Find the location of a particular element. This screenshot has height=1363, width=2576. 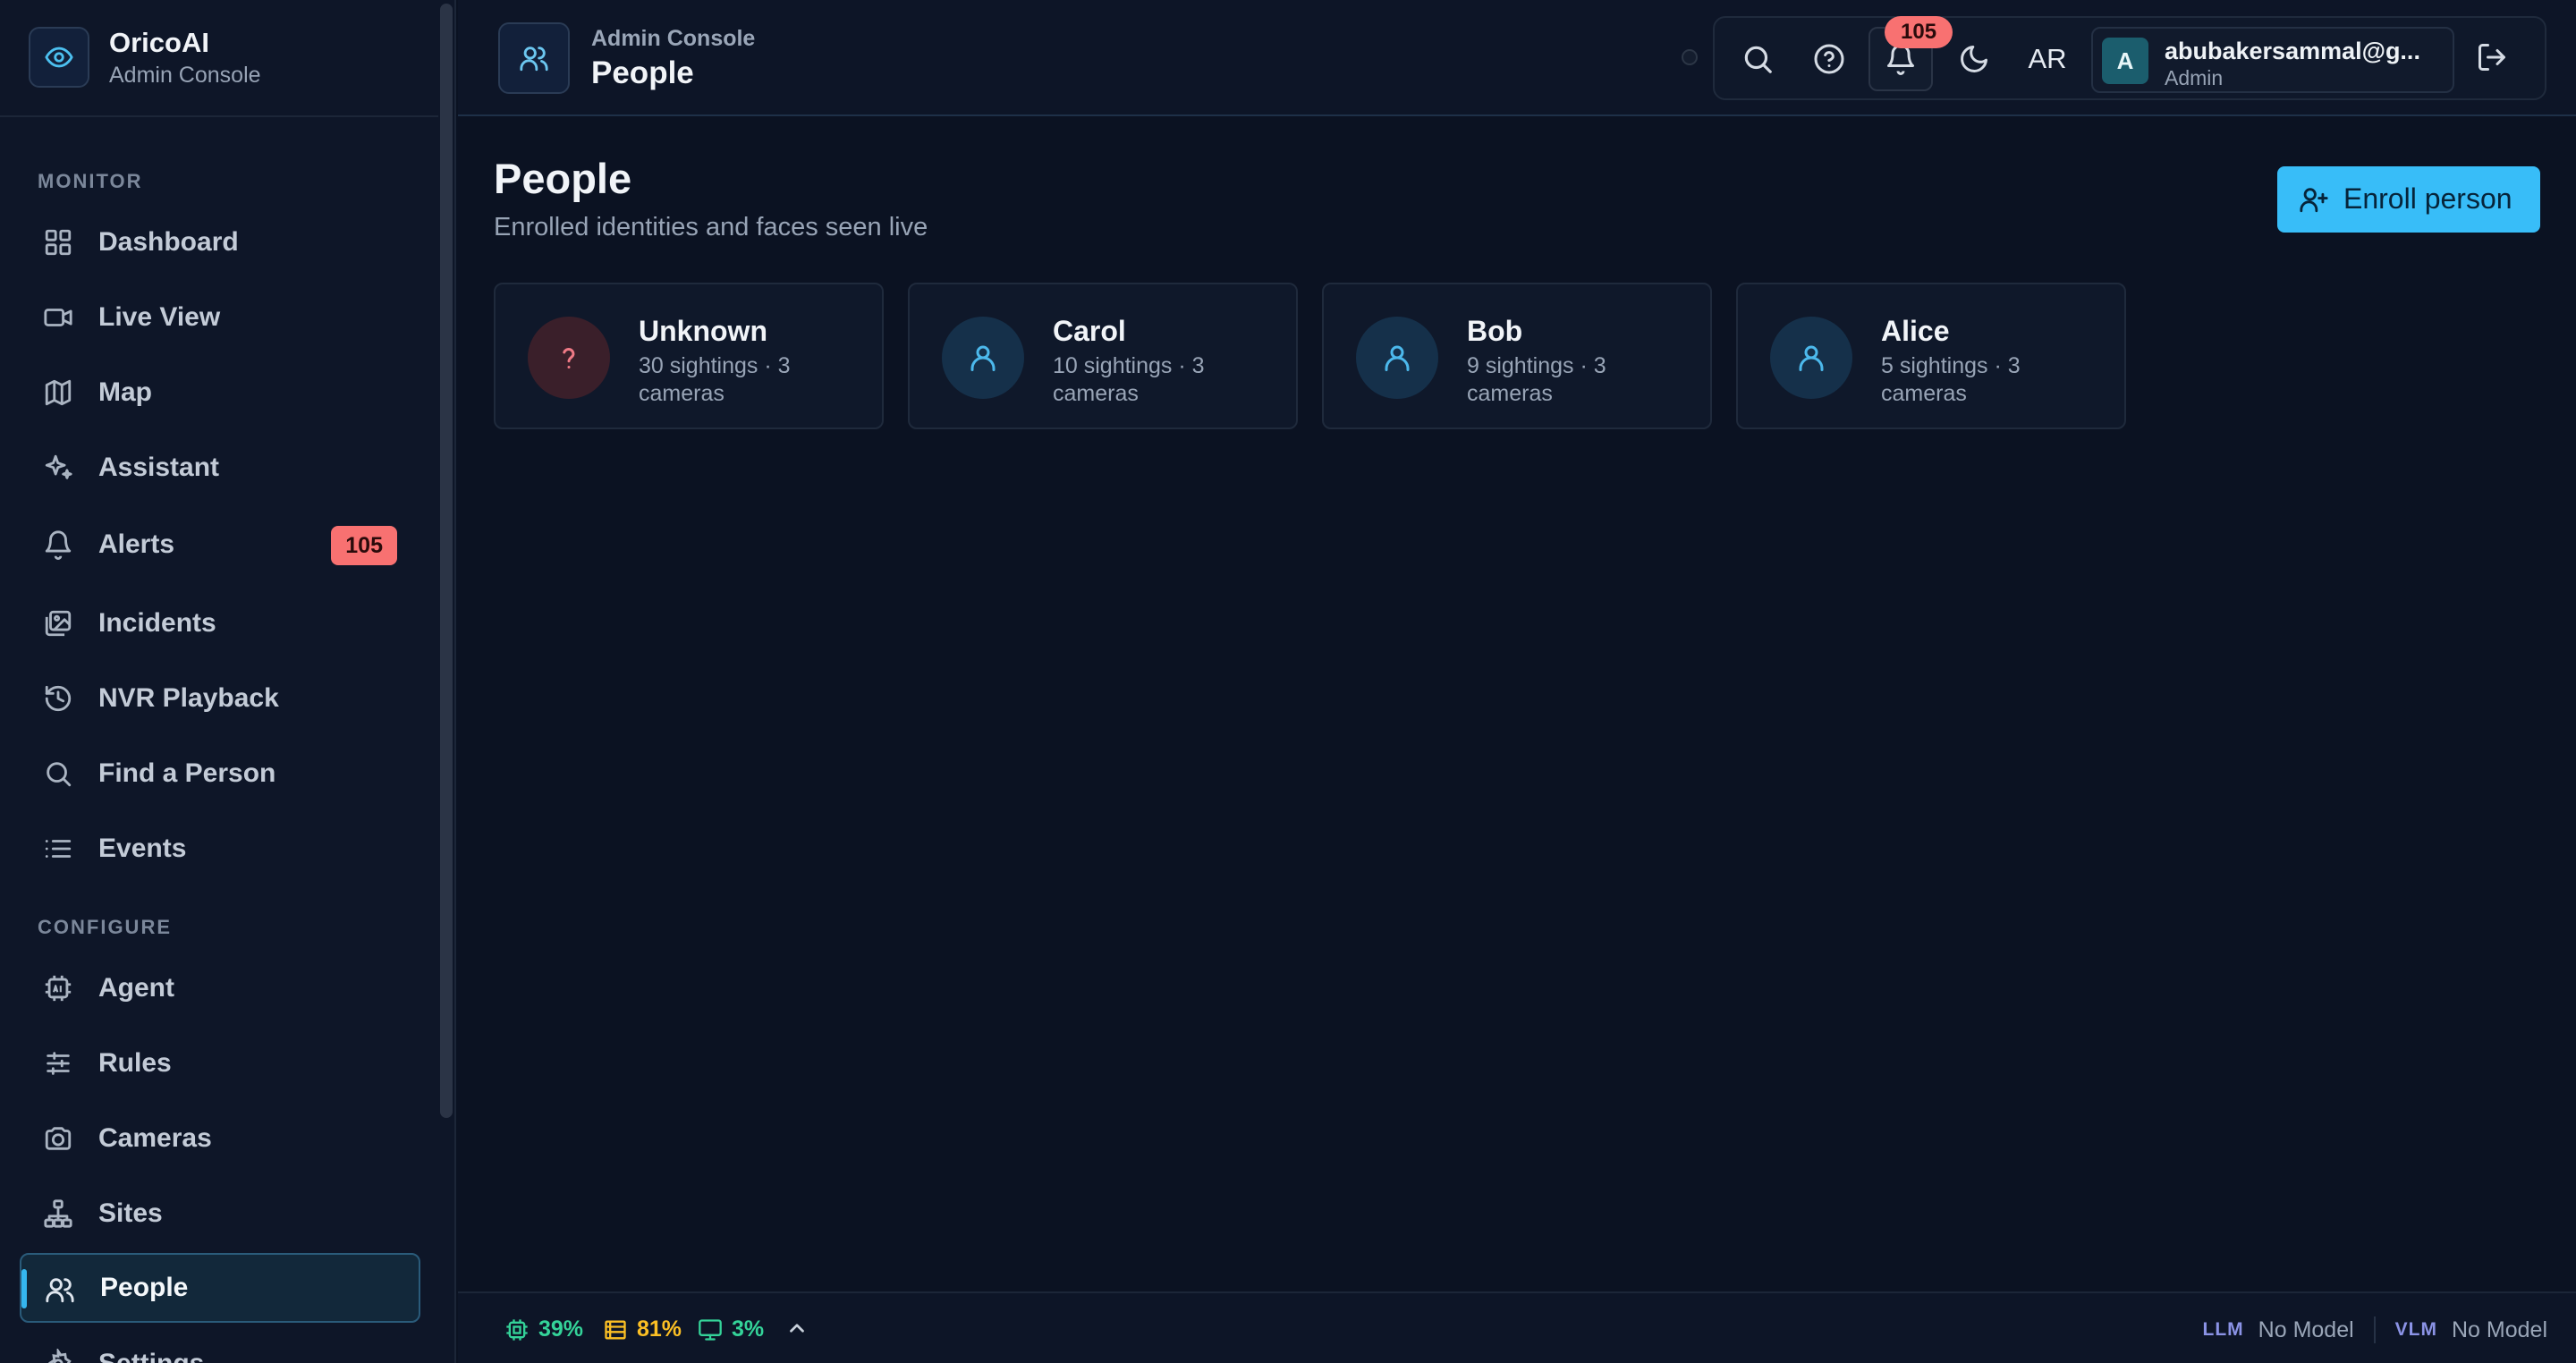

chevron-up-icon is located at coordinates (797, 1328).